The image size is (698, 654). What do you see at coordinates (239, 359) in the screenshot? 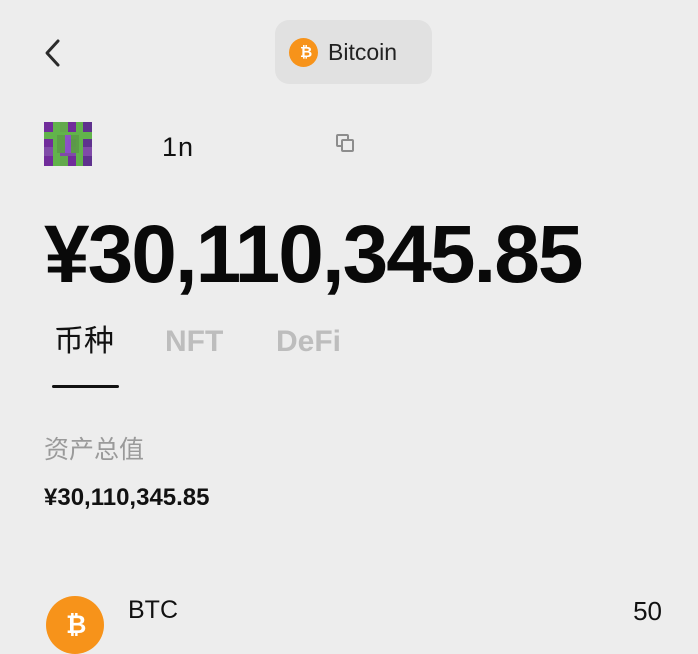
I see `asset-tabs: 币种 NFT DeFi` at bounding box center [239, 359].